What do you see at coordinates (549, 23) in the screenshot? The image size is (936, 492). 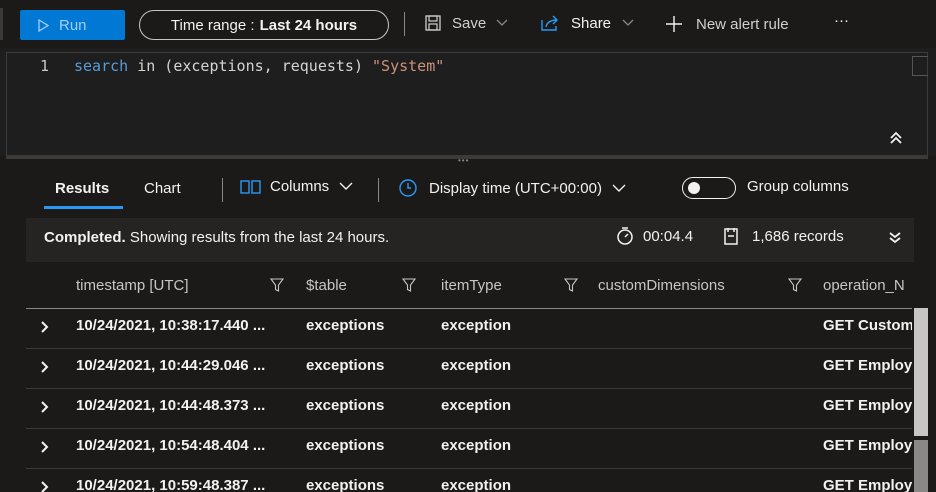 I see `share-icon` at bounding box center [549, 23].